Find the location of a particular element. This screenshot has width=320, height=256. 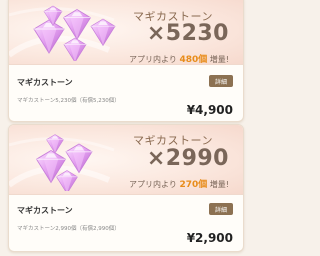

bonus-amount: 270個 is located at coordinates (193, 185).